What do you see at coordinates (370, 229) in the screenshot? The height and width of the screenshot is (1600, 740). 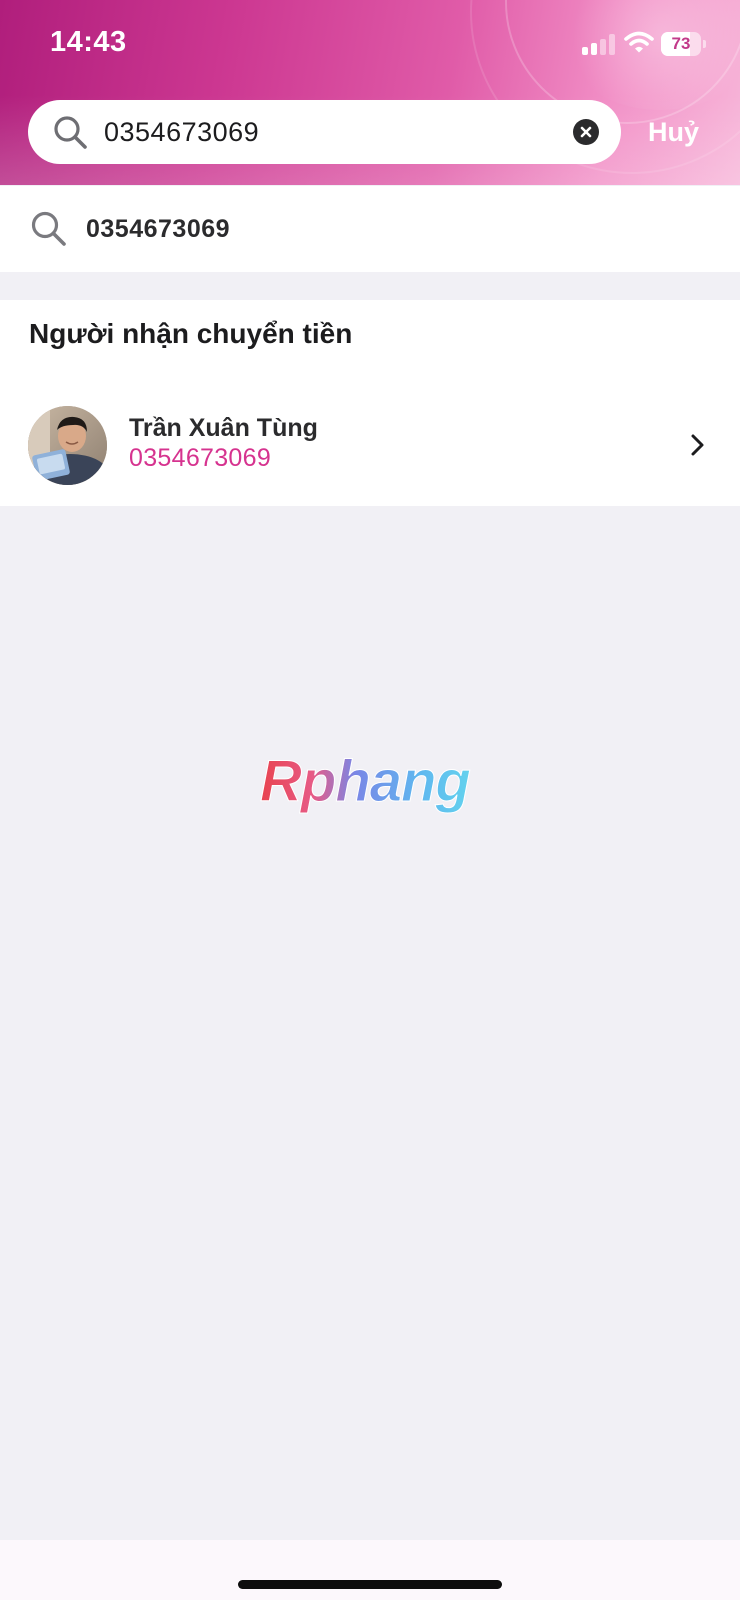 I see `search-suggestion-row: 0354673069` at bounding box center [370, 229].